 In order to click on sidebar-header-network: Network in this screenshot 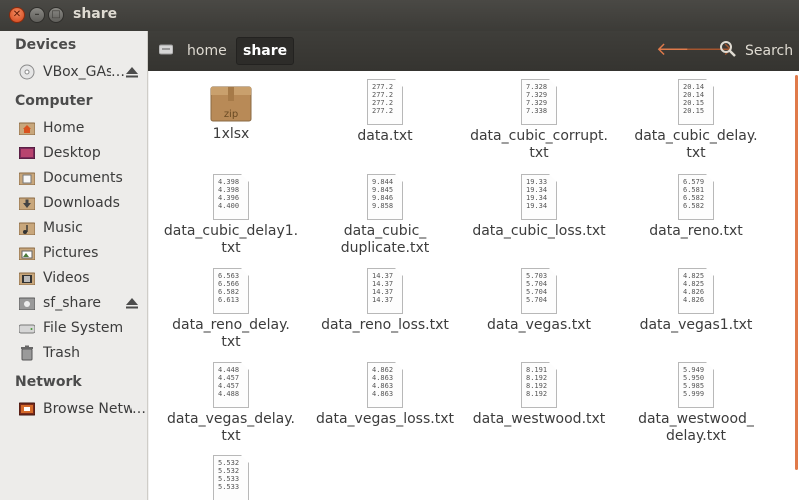, I will do `click(48, 382)`.